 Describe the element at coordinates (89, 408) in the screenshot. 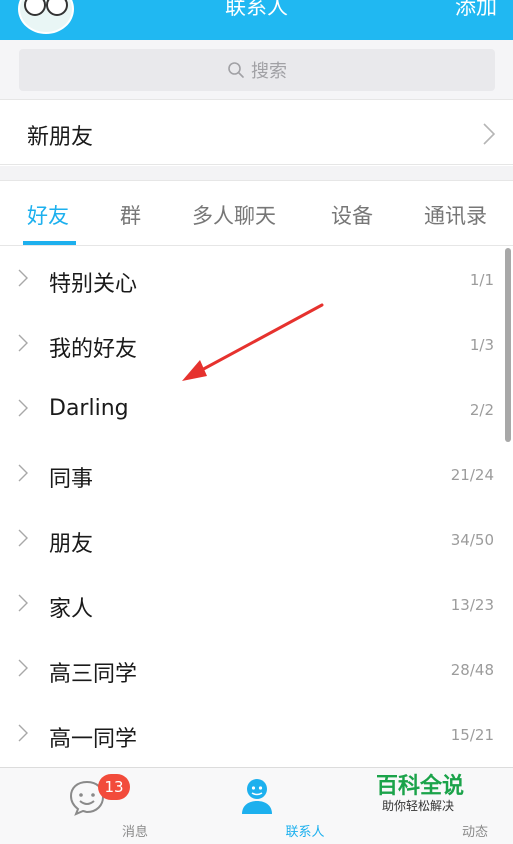

I see `group-name: Darling` at that location.